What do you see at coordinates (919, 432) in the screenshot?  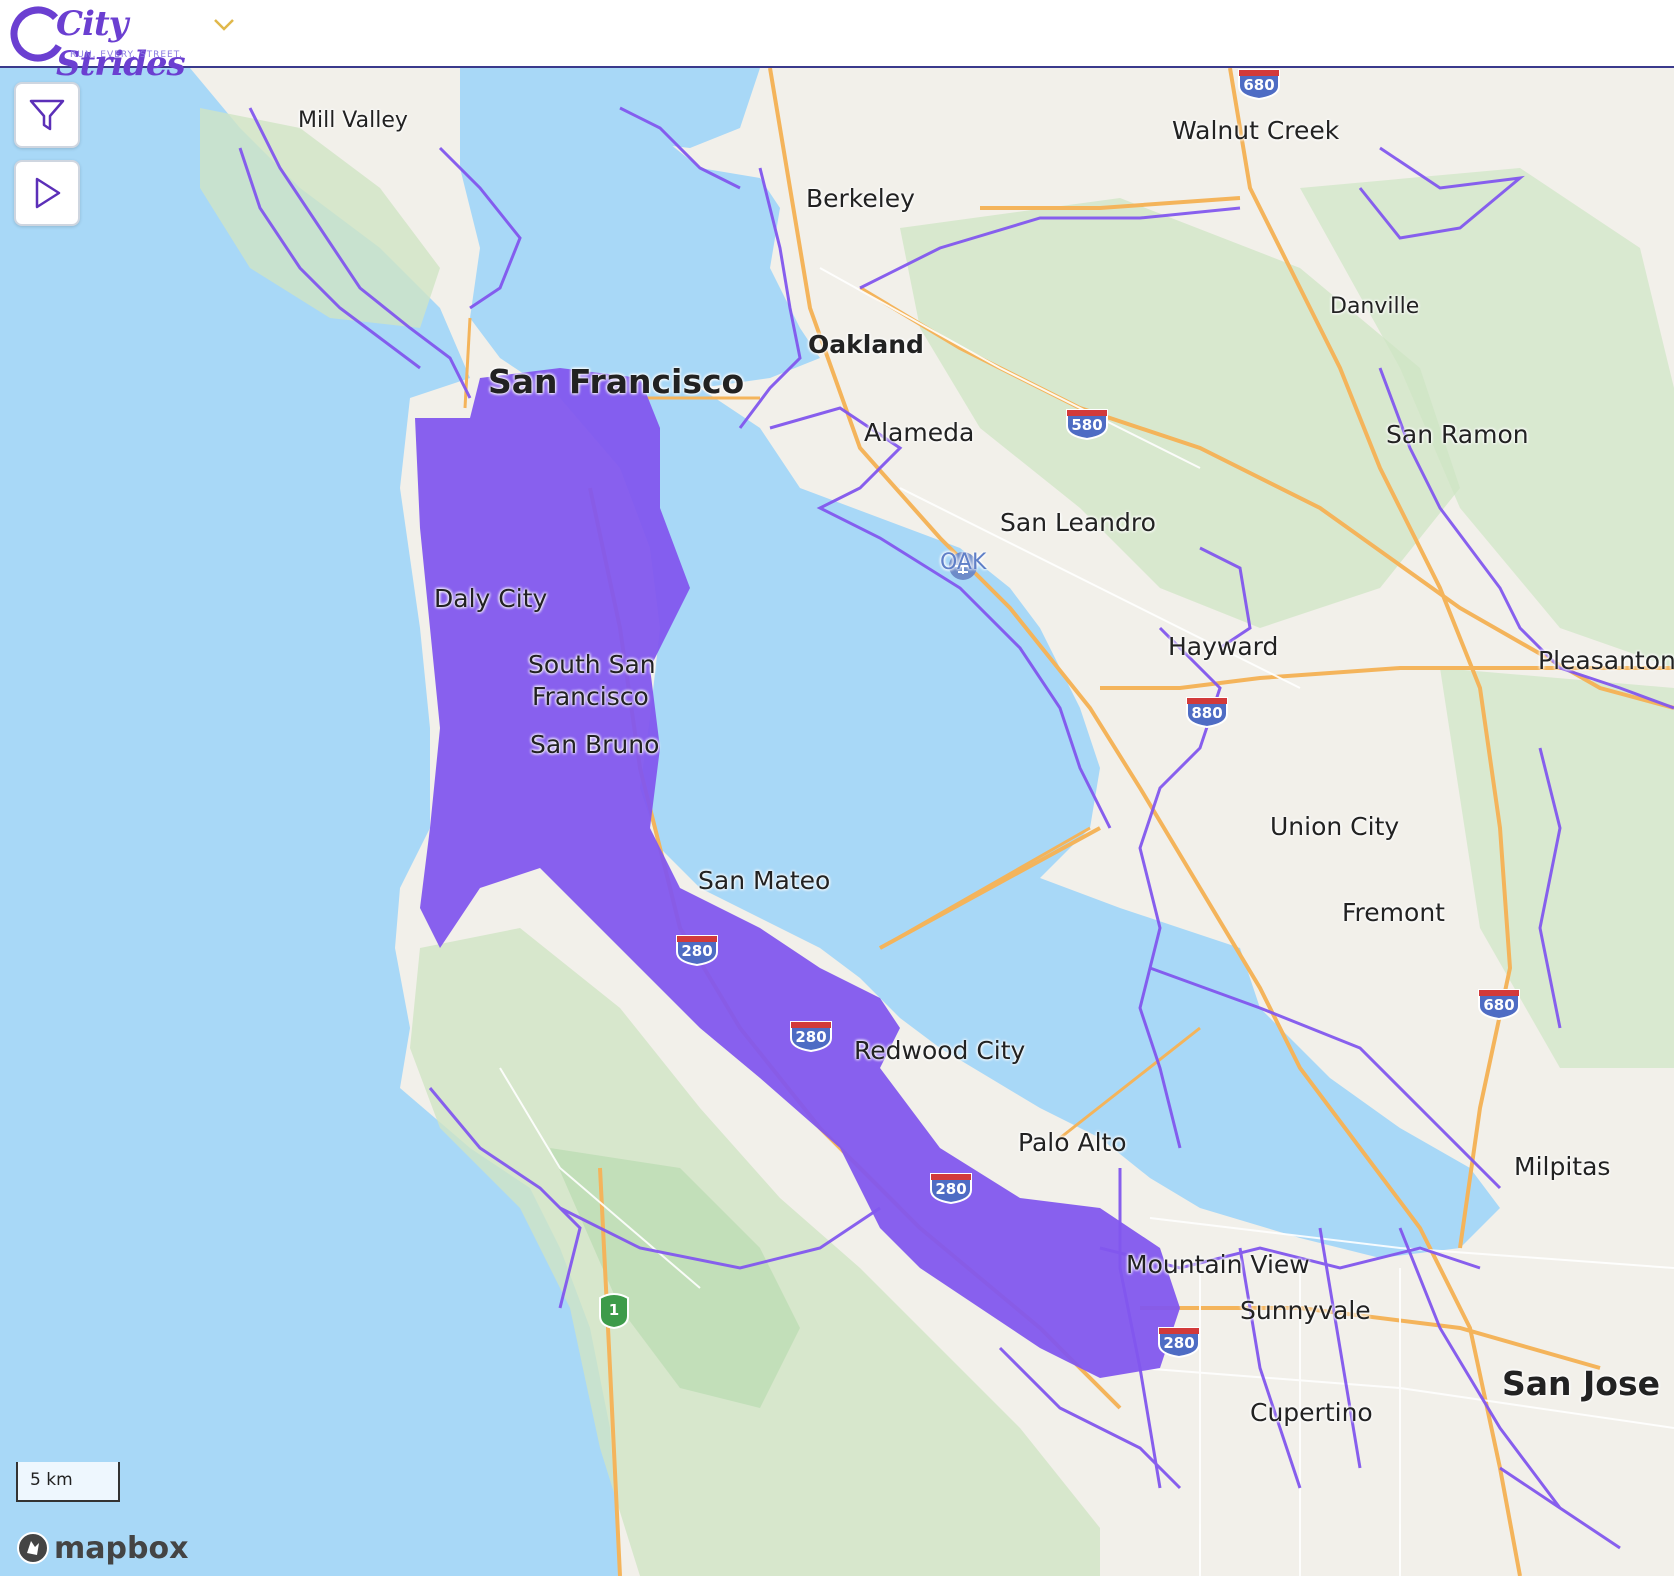 I see `place-label: Alameda` at bounding box center [919, 432].